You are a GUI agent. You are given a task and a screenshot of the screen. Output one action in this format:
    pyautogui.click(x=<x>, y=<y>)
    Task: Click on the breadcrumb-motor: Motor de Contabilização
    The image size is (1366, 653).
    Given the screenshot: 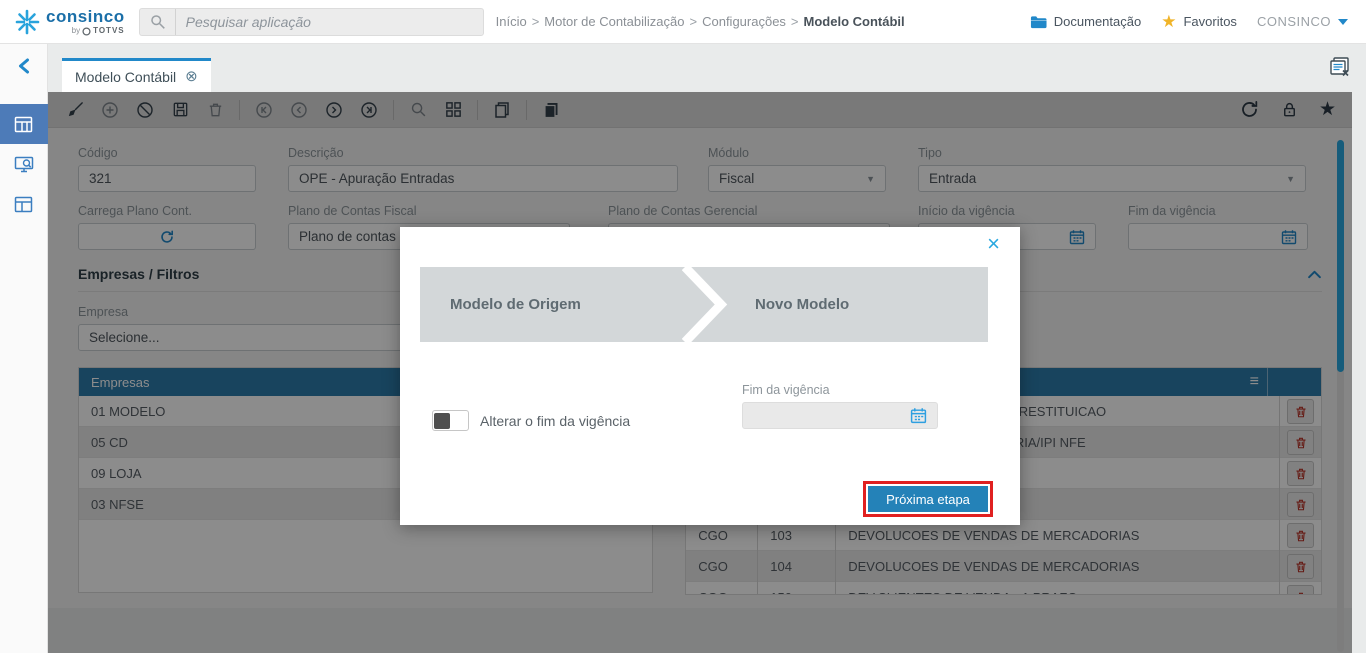 What is the action you would take?
    pyautogui.click(x=614, y=21)
    